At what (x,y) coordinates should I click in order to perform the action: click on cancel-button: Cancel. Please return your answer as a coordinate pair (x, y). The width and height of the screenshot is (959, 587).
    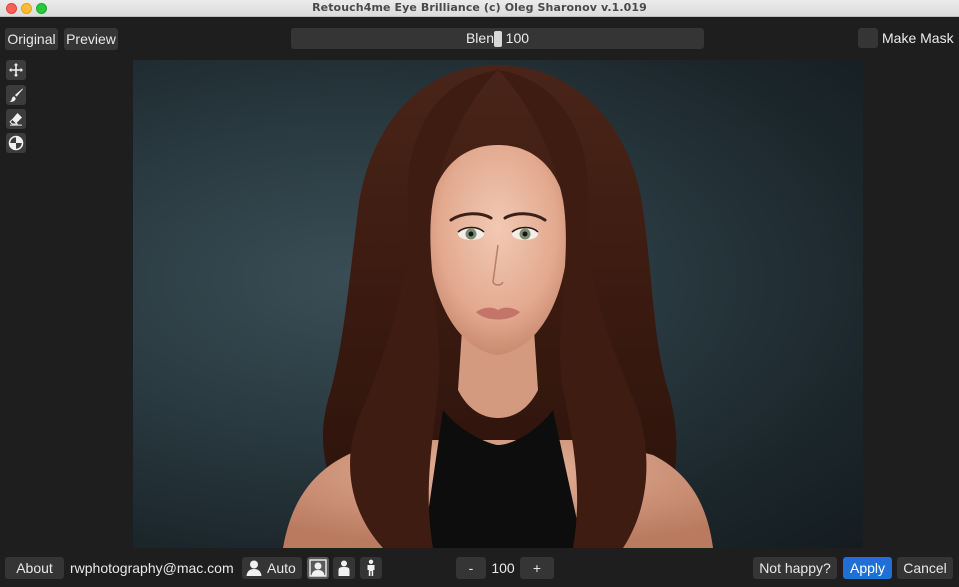
    Looking at the image, I should click on (925, 568).